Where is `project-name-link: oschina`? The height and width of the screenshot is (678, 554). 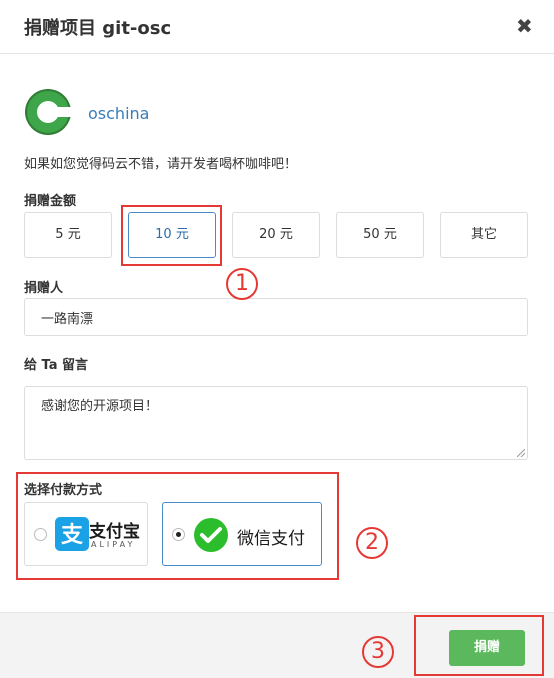
project-name-link: oschina is located at coordinates (118, 113).